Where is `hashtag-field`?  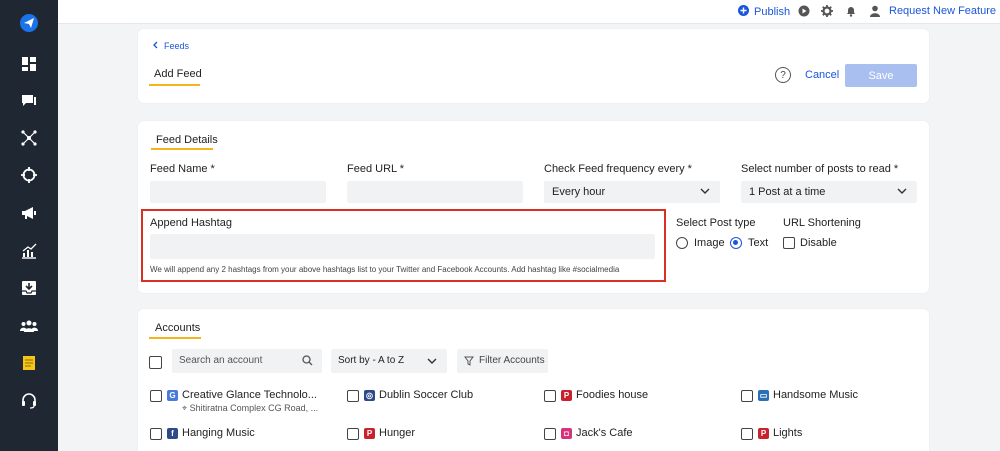
hashtag-field is located at coordinates (402, 246).